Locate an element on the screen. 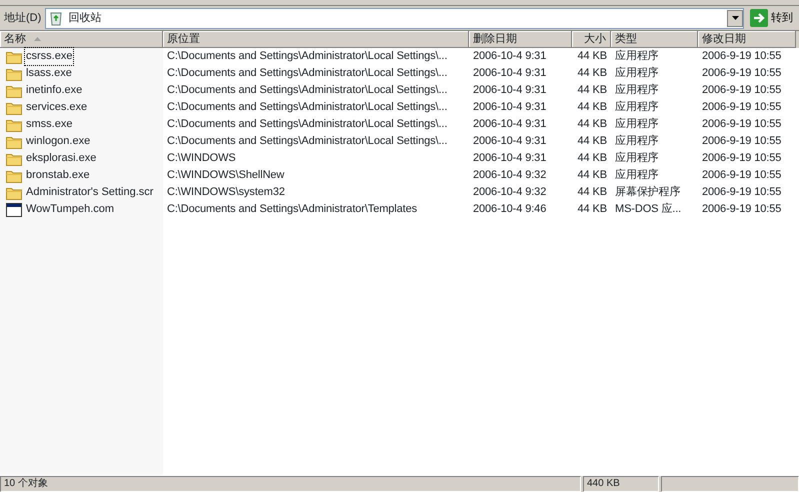 The width and height of the screenshot is (799, 492). table-cell: C:\WINDOWS\system32 is located at coordinates (226, 192).